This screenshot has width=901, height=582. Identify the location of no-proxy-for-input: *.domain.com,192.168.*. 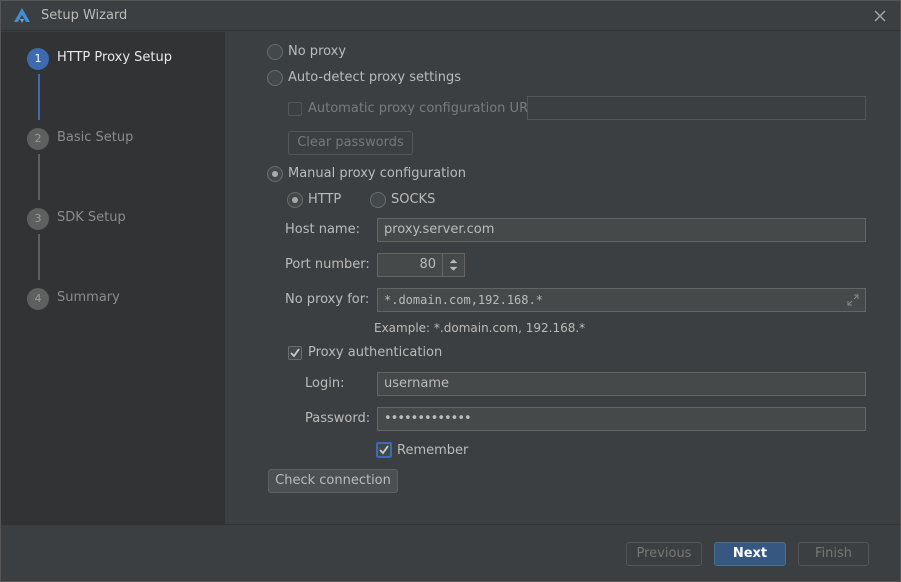
(621, 300).